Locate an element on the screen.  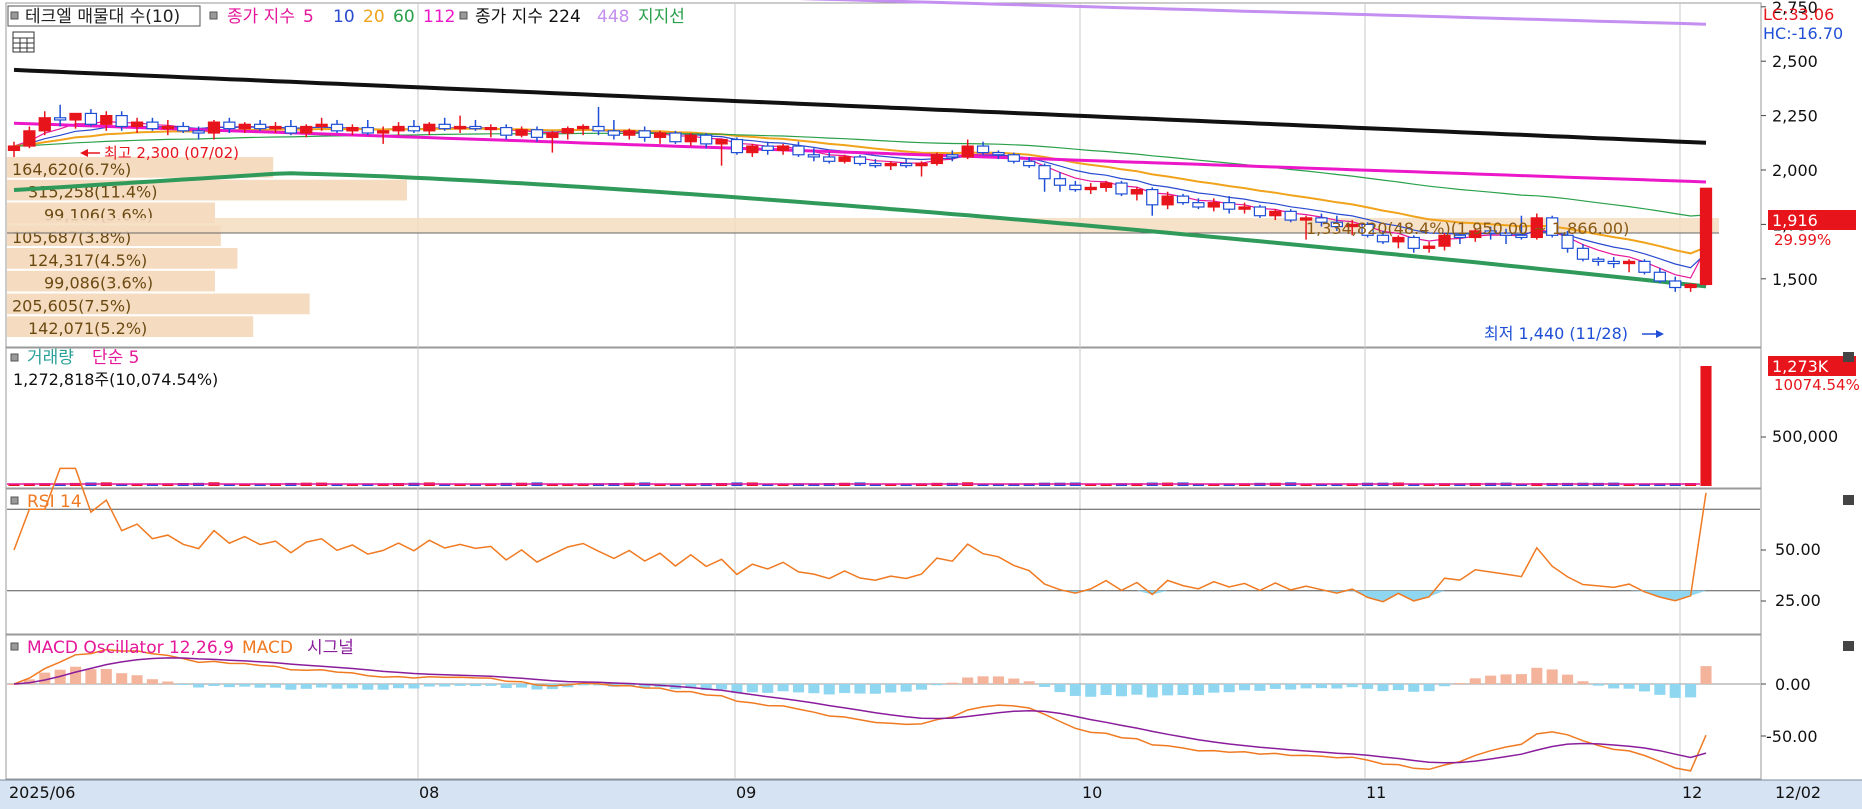
macd-tick-neg50: -50.00 is located at coordinates (1792, 736).